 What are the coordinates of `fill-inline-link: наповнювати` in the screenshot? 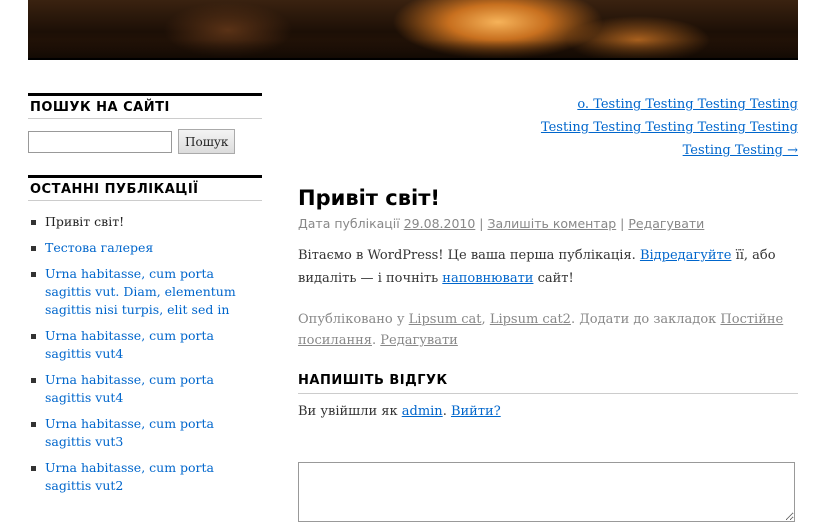 It's located at (487, 278).